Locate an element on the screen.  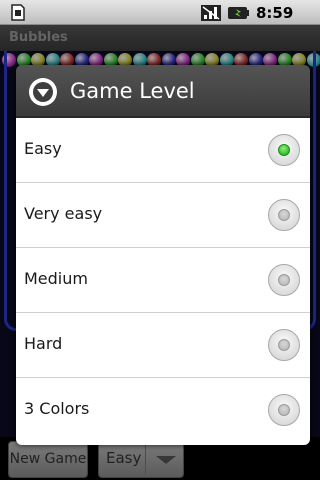
option-label: Medium is located at coordinates (56, 278).